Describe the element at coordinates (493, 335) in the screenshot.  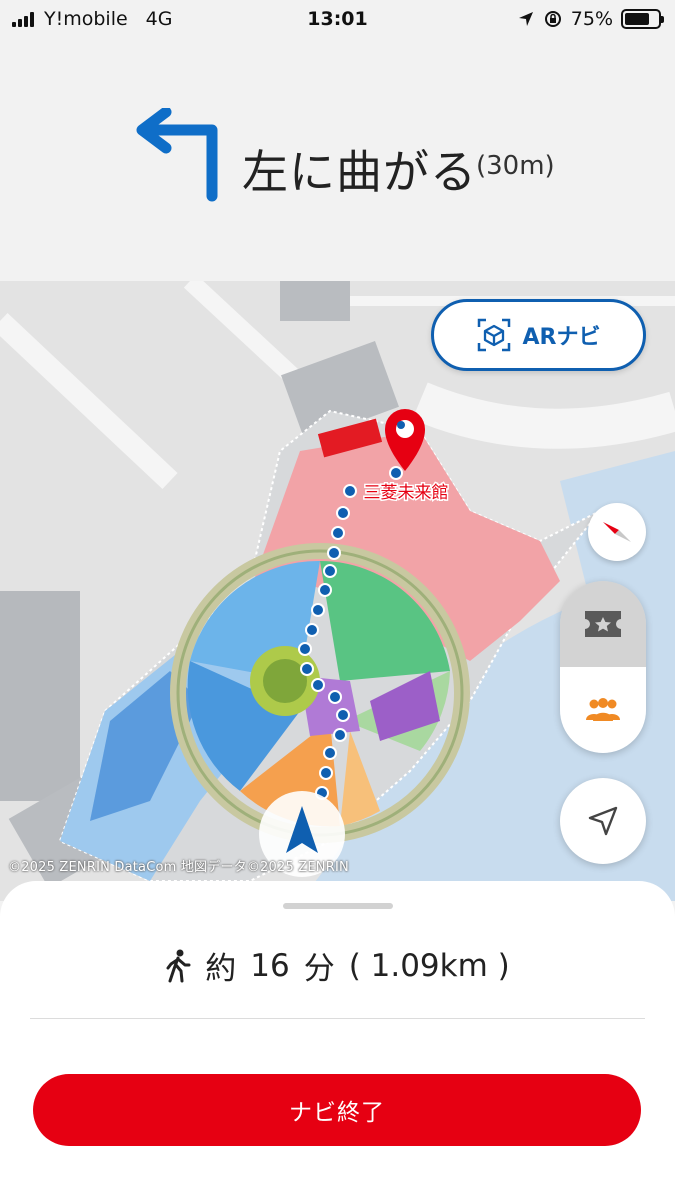
I see `ar-cube-icon` at that location.